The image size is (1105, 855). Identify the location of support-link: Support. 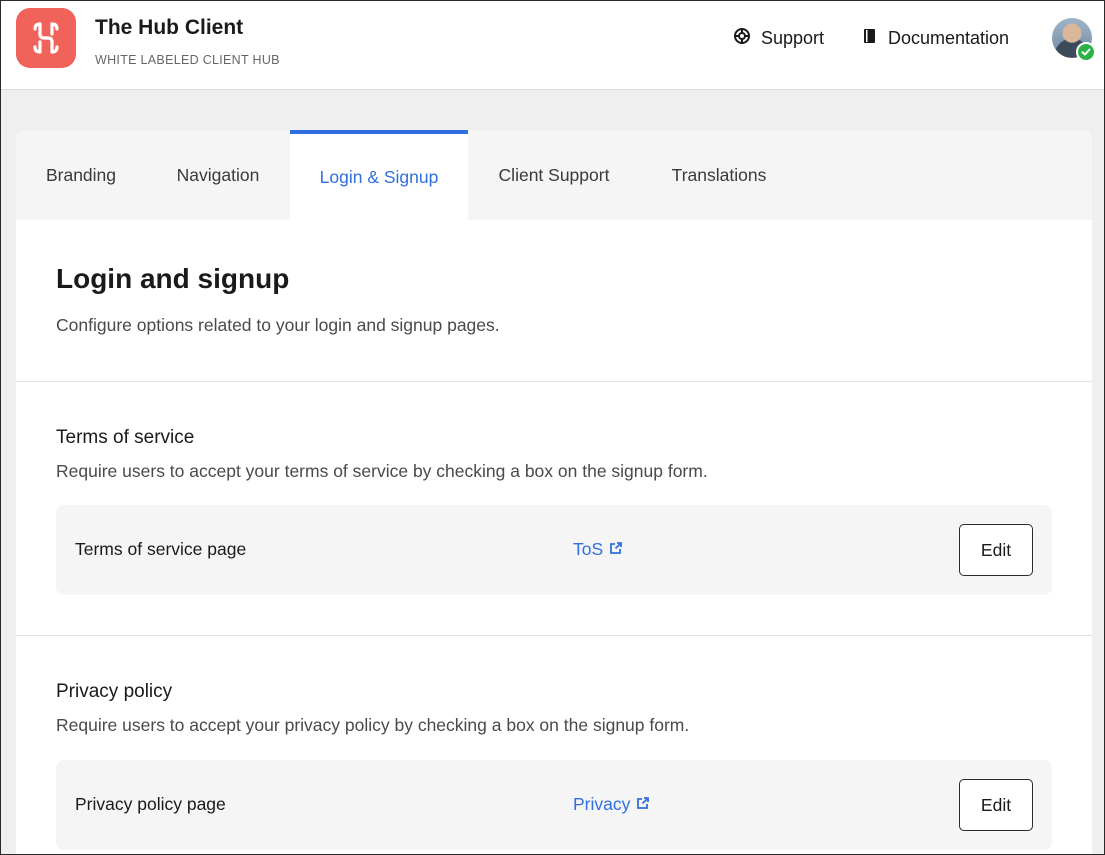
(778, 38).